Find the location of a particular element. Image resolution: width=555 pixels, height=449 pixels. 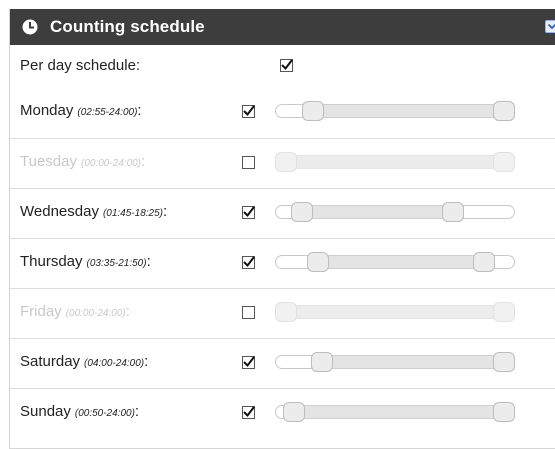

day-row-friday: Friday (00:00-24:00): is located at coordinates (282, 313).